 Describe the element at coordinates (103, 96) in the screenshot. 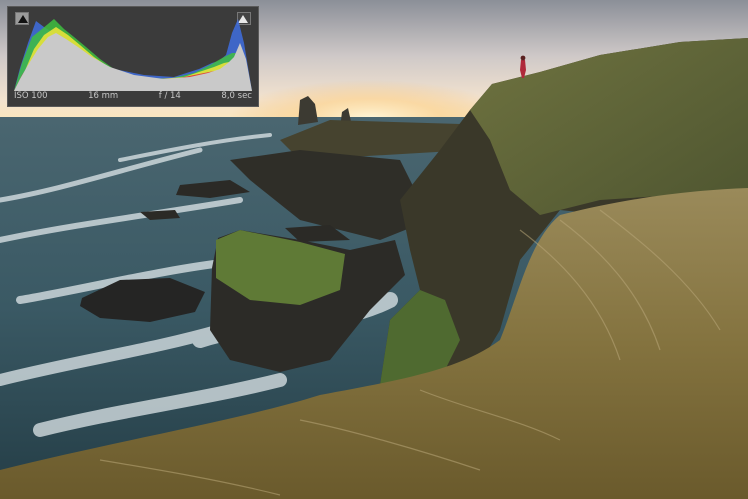

I see `focal-length-value: 16 mm` at that location.